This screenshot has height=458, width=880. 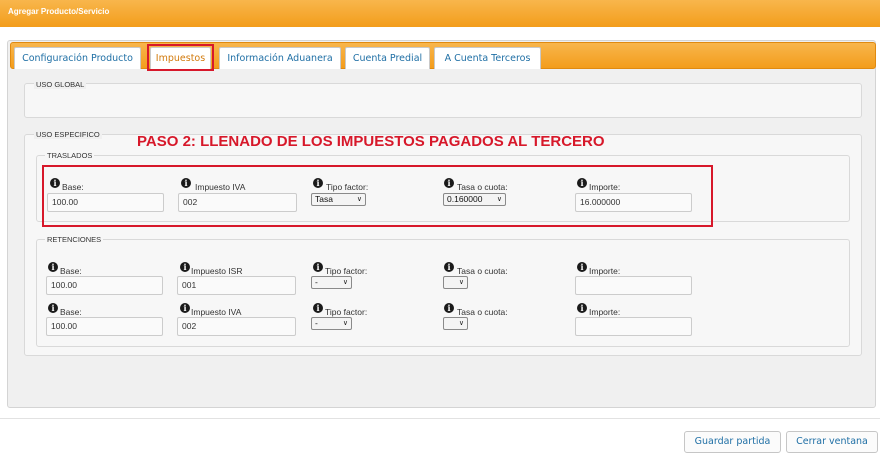 What do you see at coordinates (732, 442) in the screenshot?
I see `guardar-partida-button: Guardar partida` at bounding box center [732, 442].